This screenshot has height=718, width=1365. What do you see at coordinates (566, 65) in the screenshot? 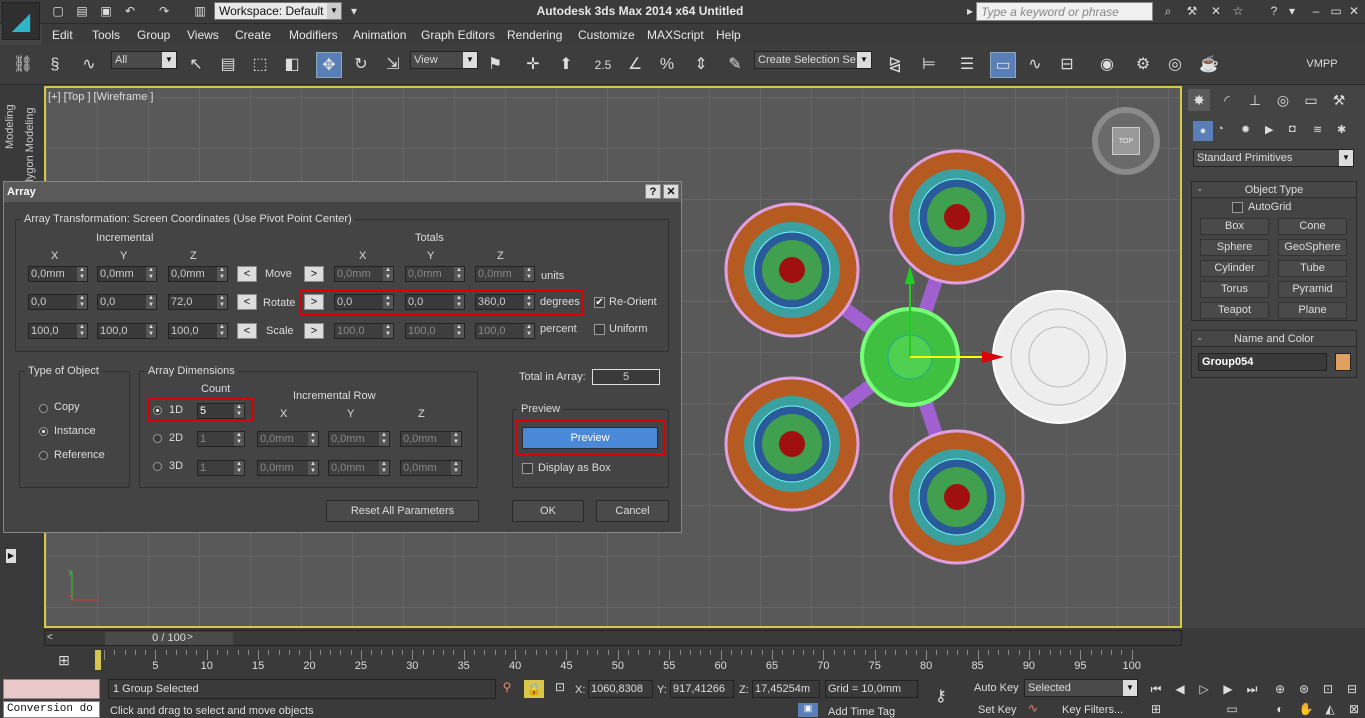
I see `keyboard-shortcut-override-icon: ⬆` at bounding box center [566, 65].